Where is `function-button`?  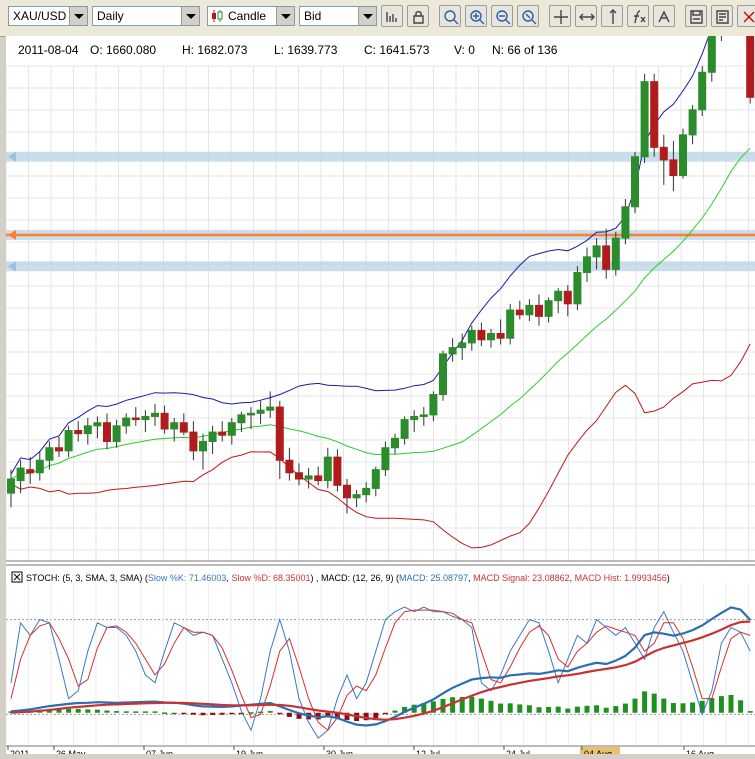
function-button is located at coordinates (638, 16).